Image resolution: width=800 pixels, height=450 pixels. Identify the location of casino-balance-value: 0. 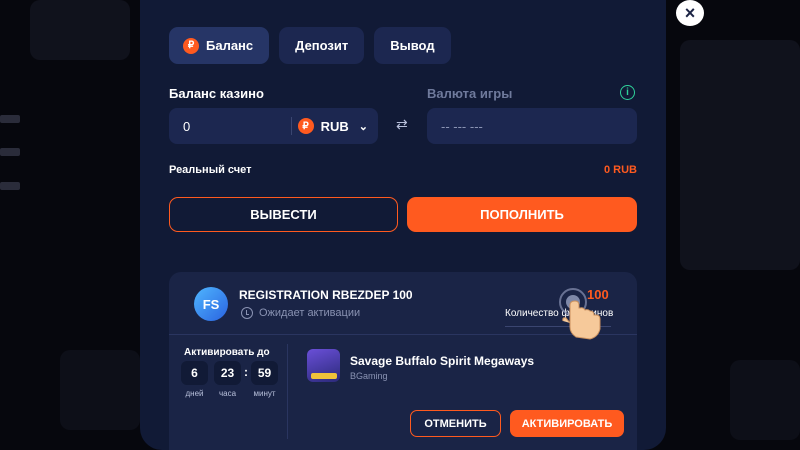
(187, 126).